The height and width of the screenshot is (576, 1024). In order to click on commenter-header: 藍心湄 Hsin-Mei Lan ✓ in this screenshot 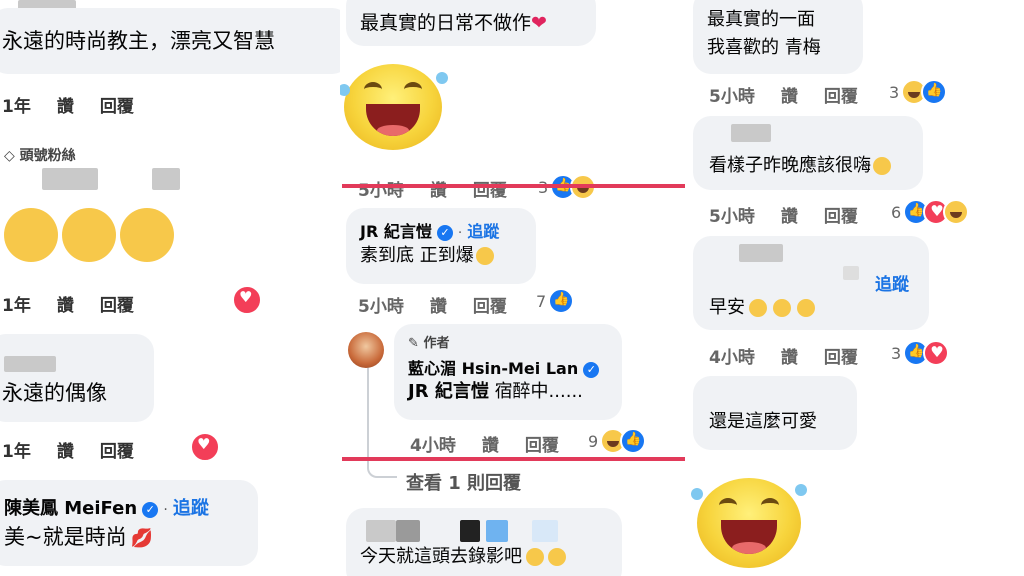, I will do `click(508, 367)`.